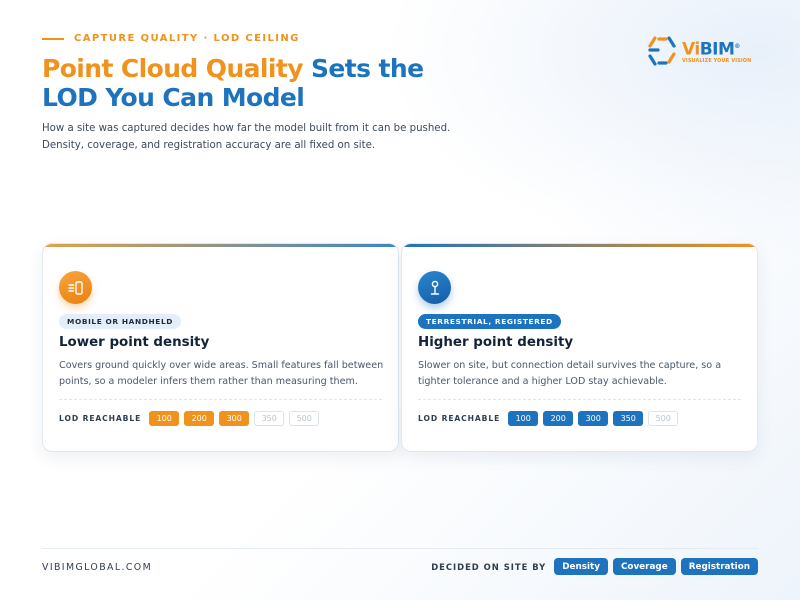  Describe the element at coordinates (120, 321) in the screenshot. I see `capture-method-badge: MOBILE OR HANDHELD` at that location.